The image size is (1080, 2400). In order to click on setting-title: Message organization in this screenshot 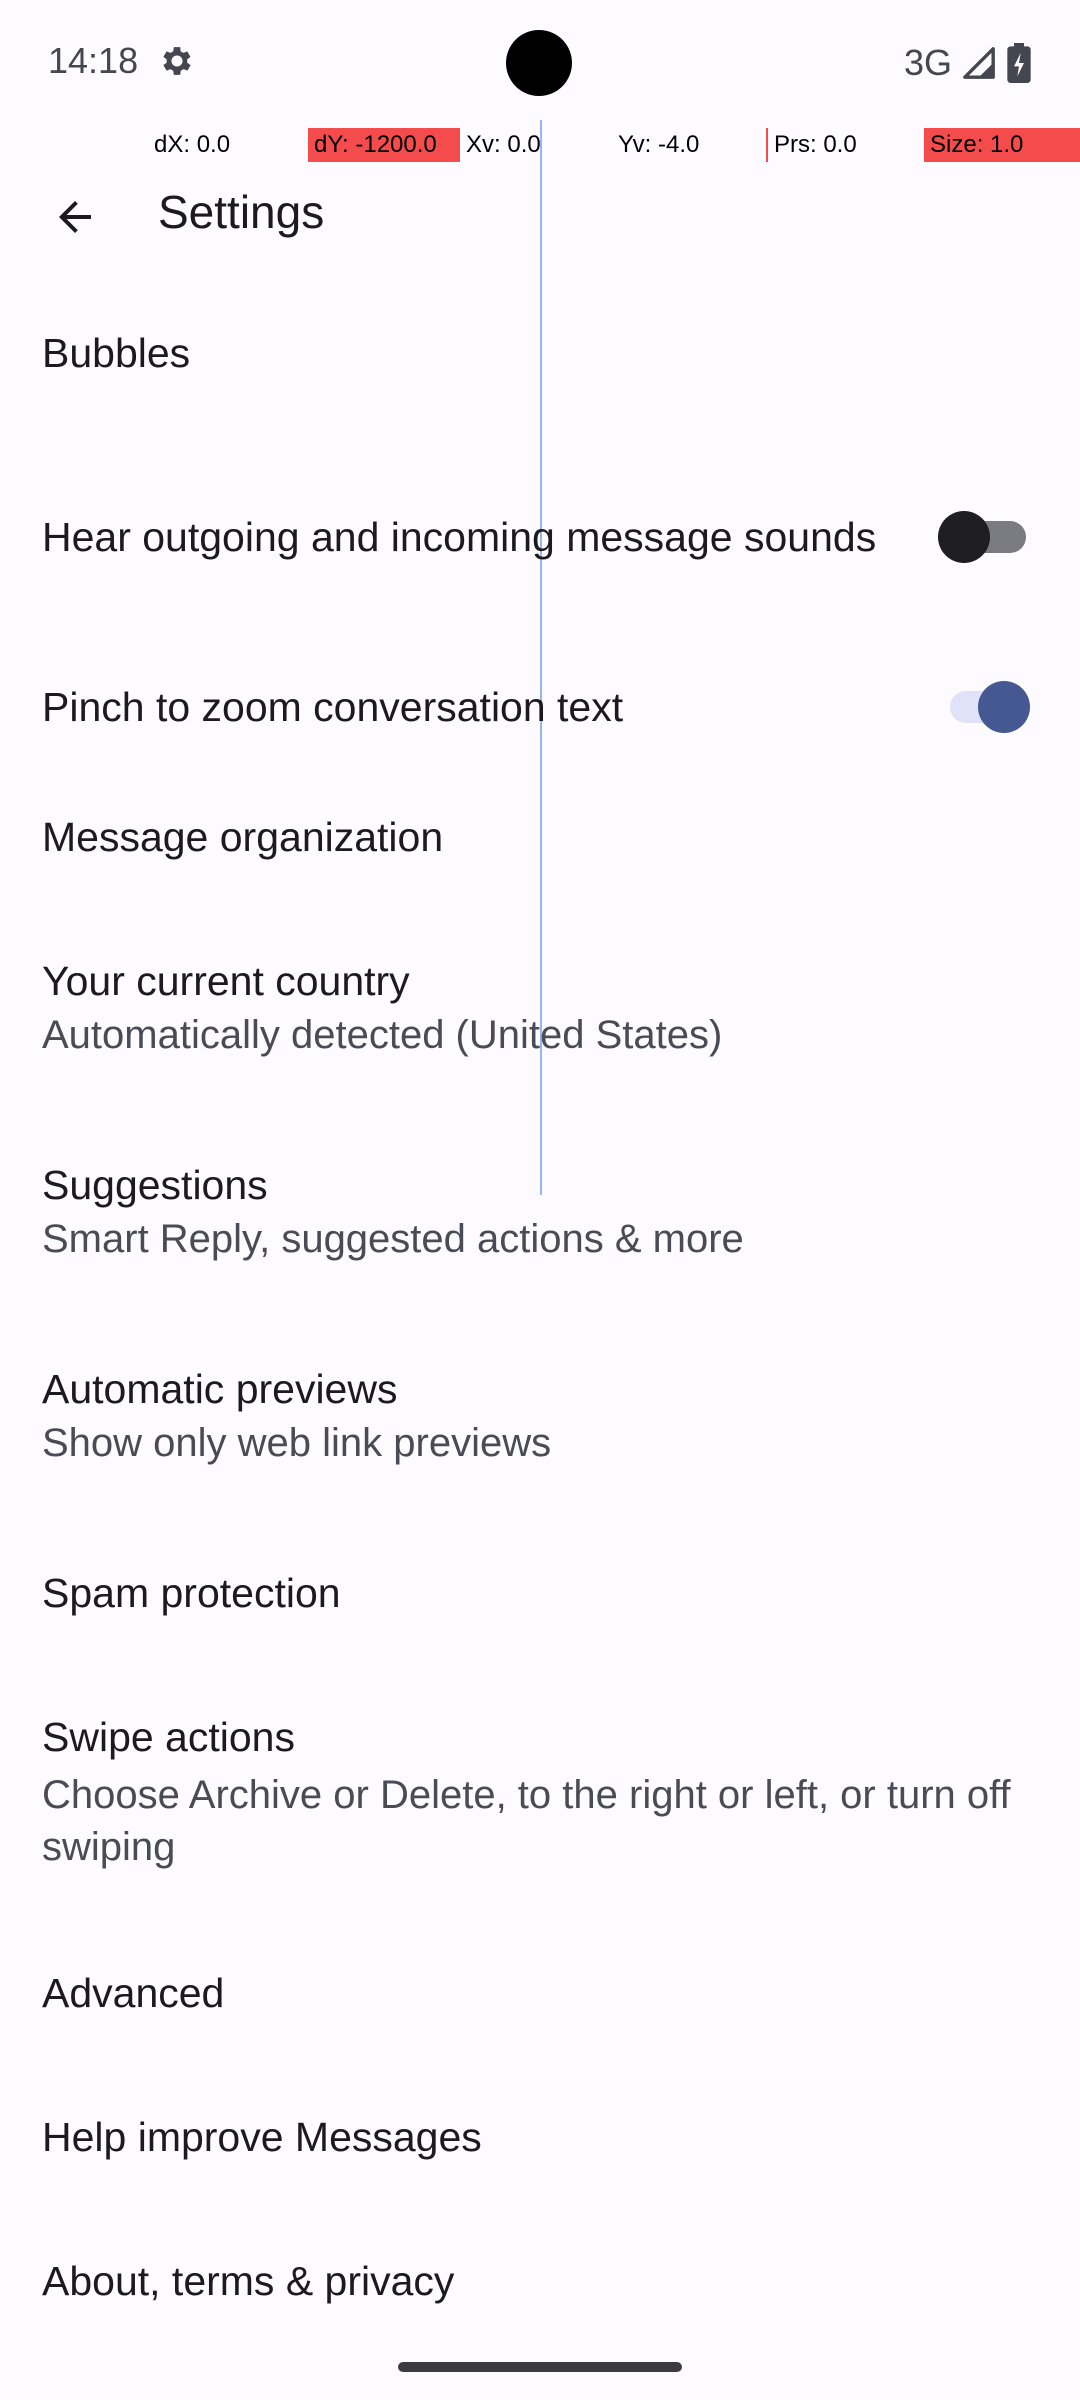, I will do `click(243, 837)`.